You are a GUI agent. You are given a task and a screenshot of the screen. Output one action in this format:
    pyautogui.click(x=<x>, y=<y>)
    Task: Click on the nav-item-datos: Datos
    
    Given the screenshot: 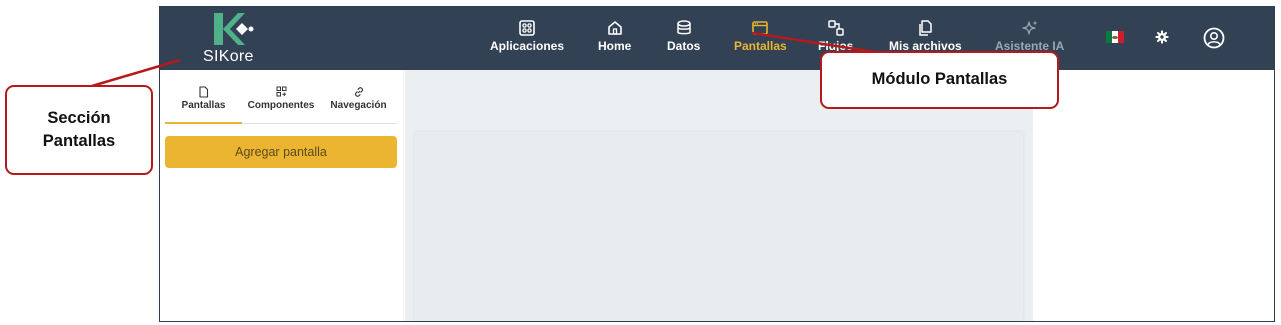 What is the action you would take?
    pyautogui.click(x=683, y=36)
    